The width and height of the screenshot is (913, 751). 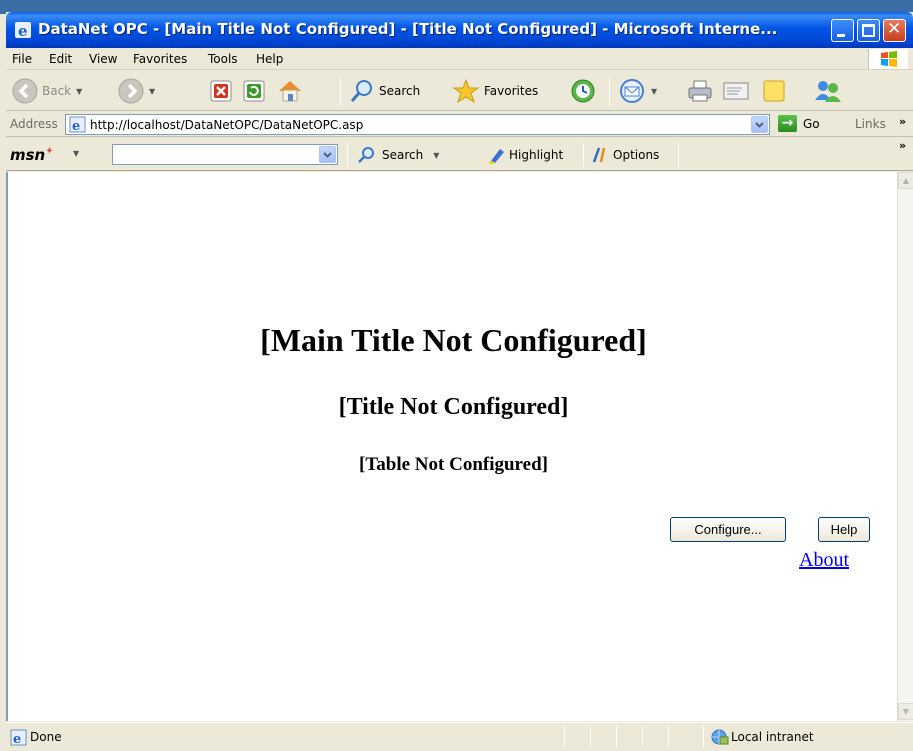 I want to click on address-dropdown-button, so click(x=759, y=124).